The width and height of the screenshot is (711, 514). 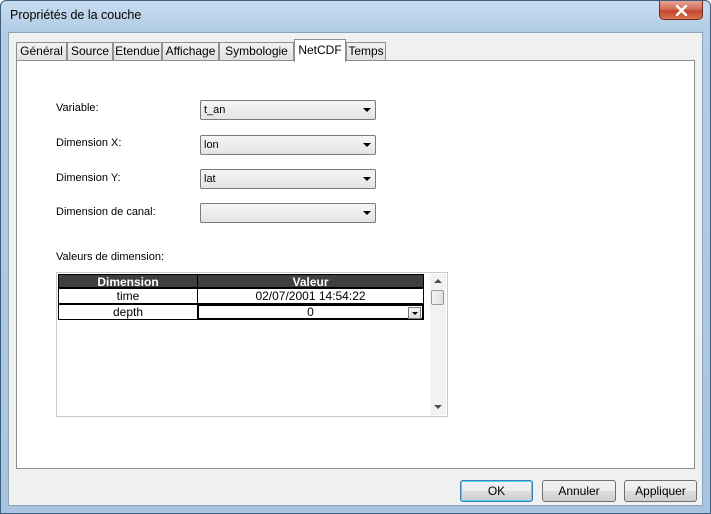 I want to click on band-dimension-label: Dimension de canal:, so click(x=106, y=212).